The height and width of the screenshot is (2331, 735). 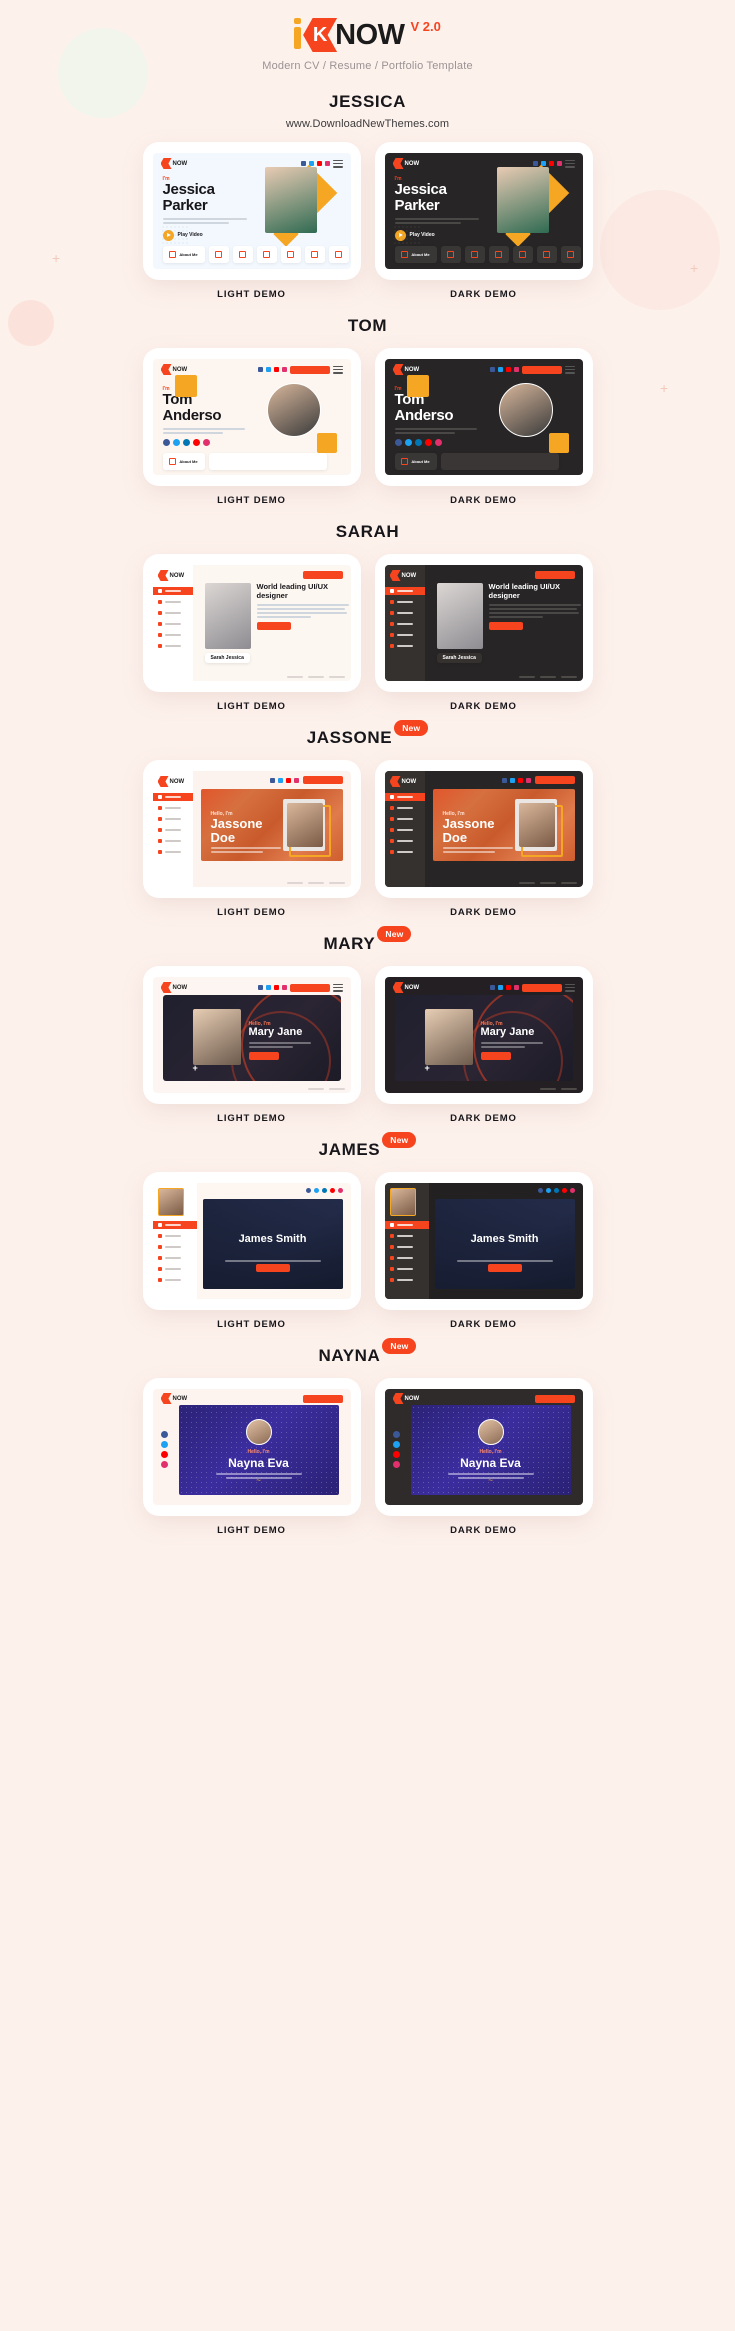 I want to click on dark-demo-frame: NOW I'm Tom Anderso About Me, so click(x=483, y=417).